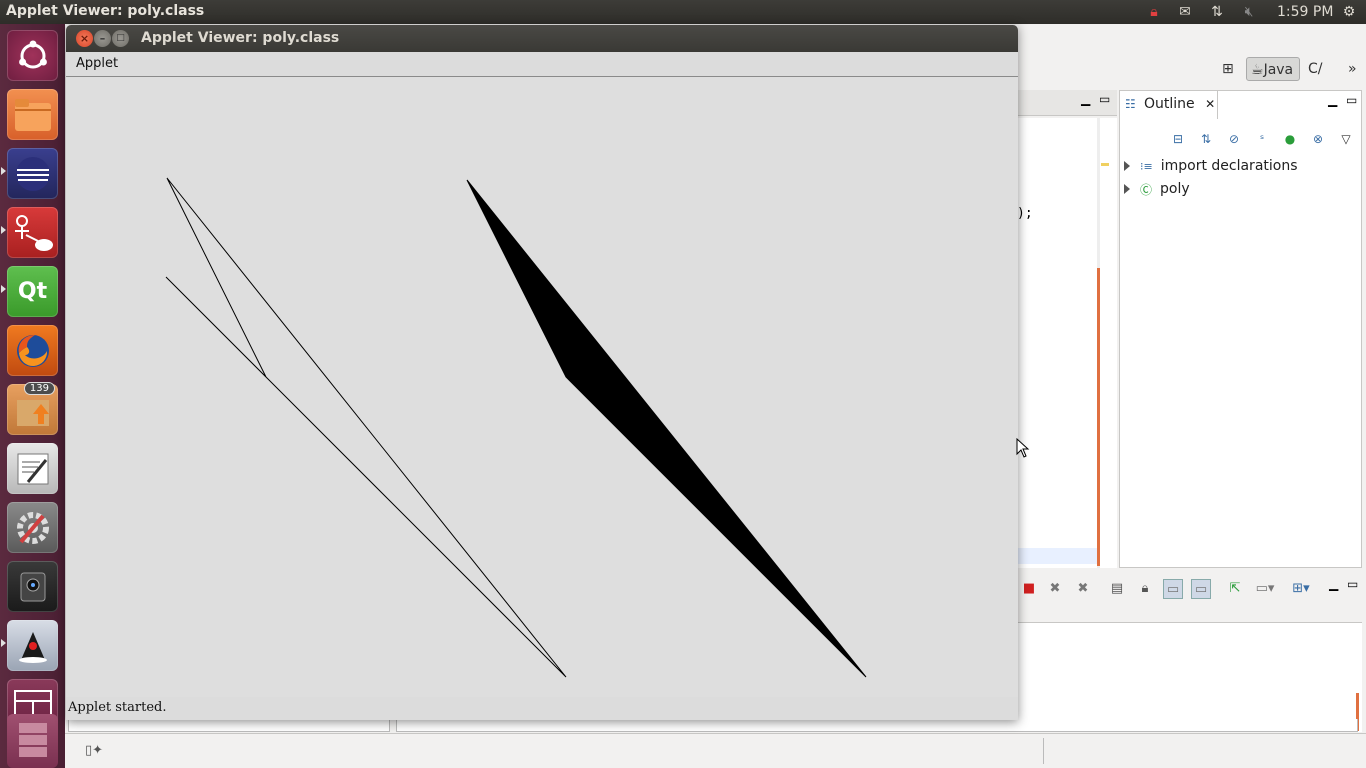 This screenshot has height=768, width=1366. Describe the element at coordinates (1210, 104) in the screenshot. I see `close-icon: ✕` at that location.